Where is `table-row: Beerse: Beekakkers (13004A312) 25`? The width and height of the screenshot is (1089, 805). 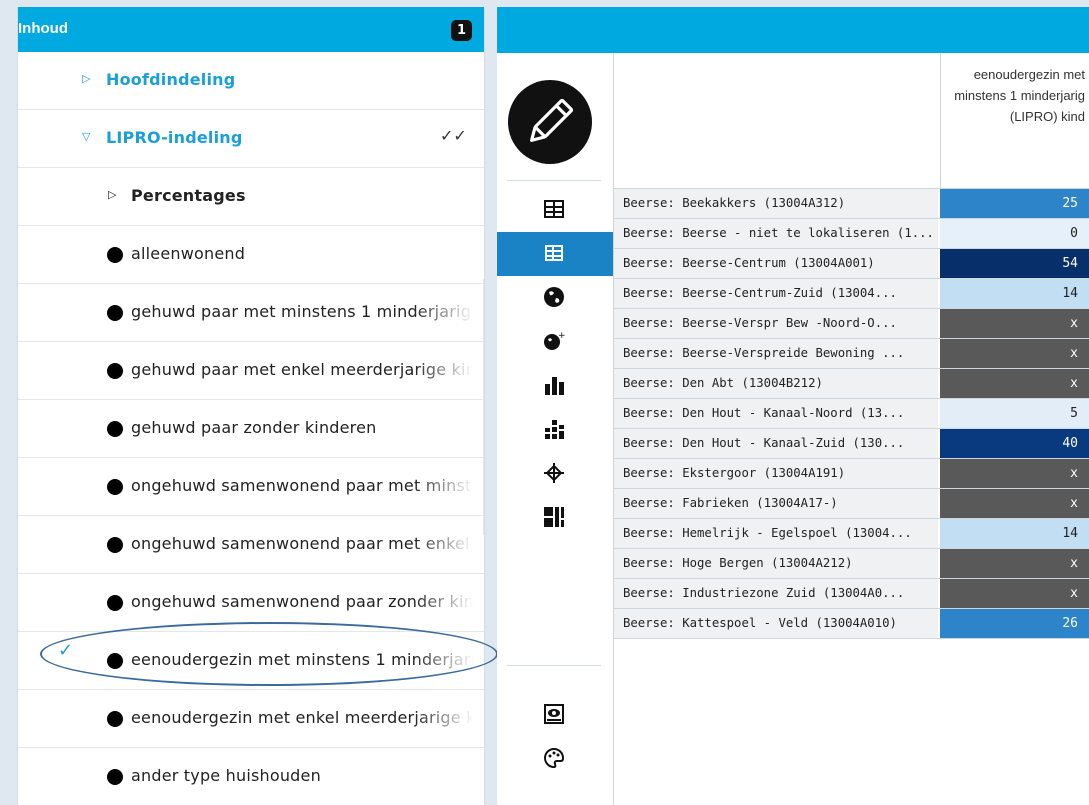 table-row: Beerse: Beekakkers (13004A312) 25 is located at coordinates (851, 204).